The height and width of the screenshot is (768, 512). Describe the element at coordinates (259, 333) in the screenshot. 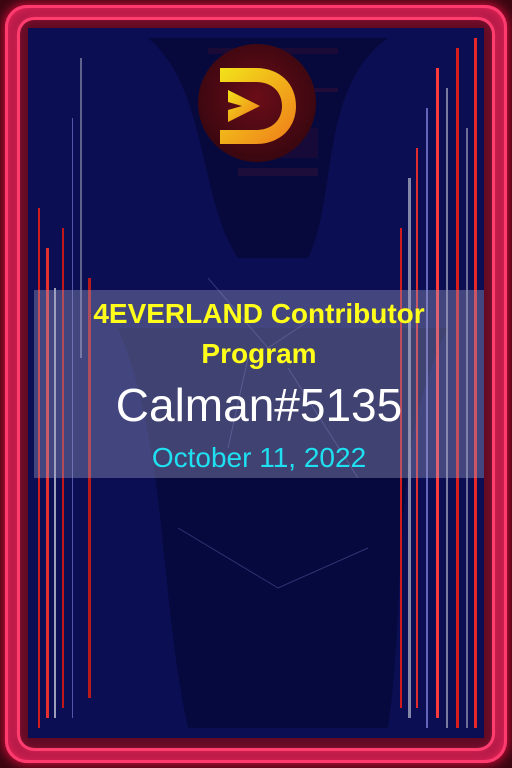

I see `program-title: 4EVERLAND Contributor Program` at that location.